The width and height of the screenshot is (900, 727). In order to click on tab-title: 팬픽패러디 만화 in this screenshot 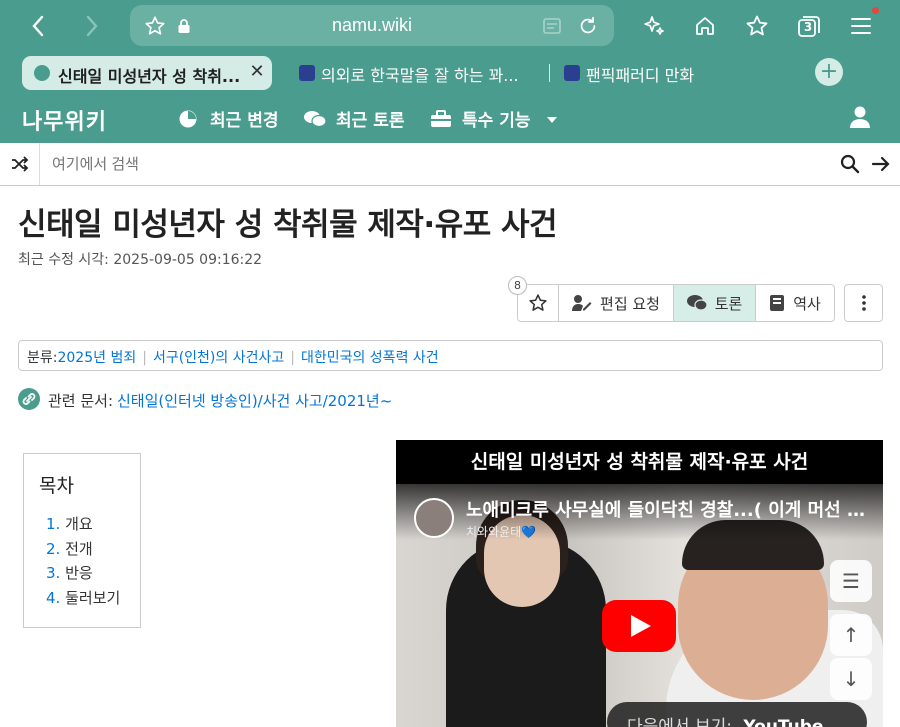, I will do `click(640, 75)`.